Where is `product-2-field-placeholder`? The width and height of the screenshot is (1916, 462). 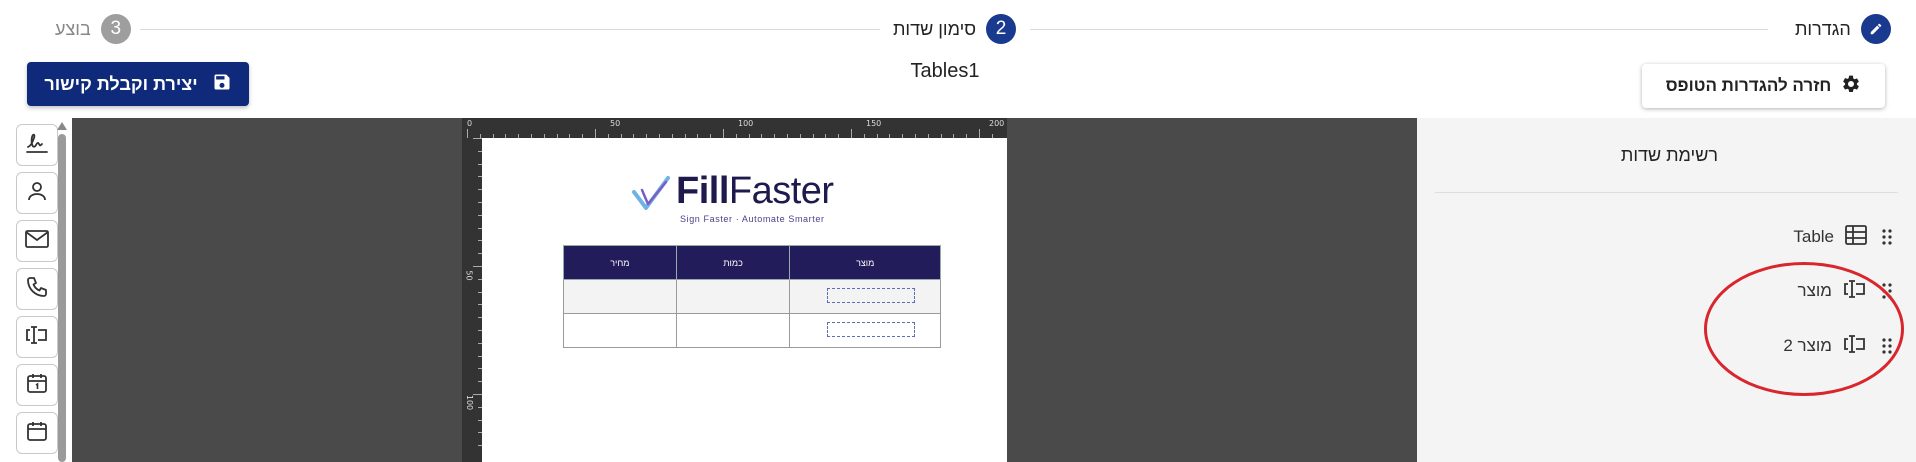 product-2-field-placeholder is located at coordinates (871, 329).